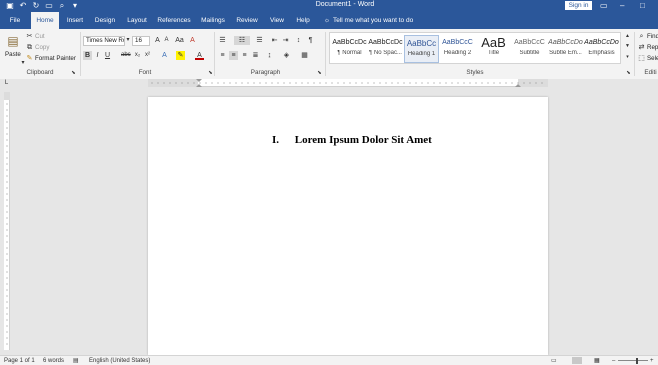 The image size is (658, 365). I want to click on page-count: Page 1 of 1, so click(19, 361).